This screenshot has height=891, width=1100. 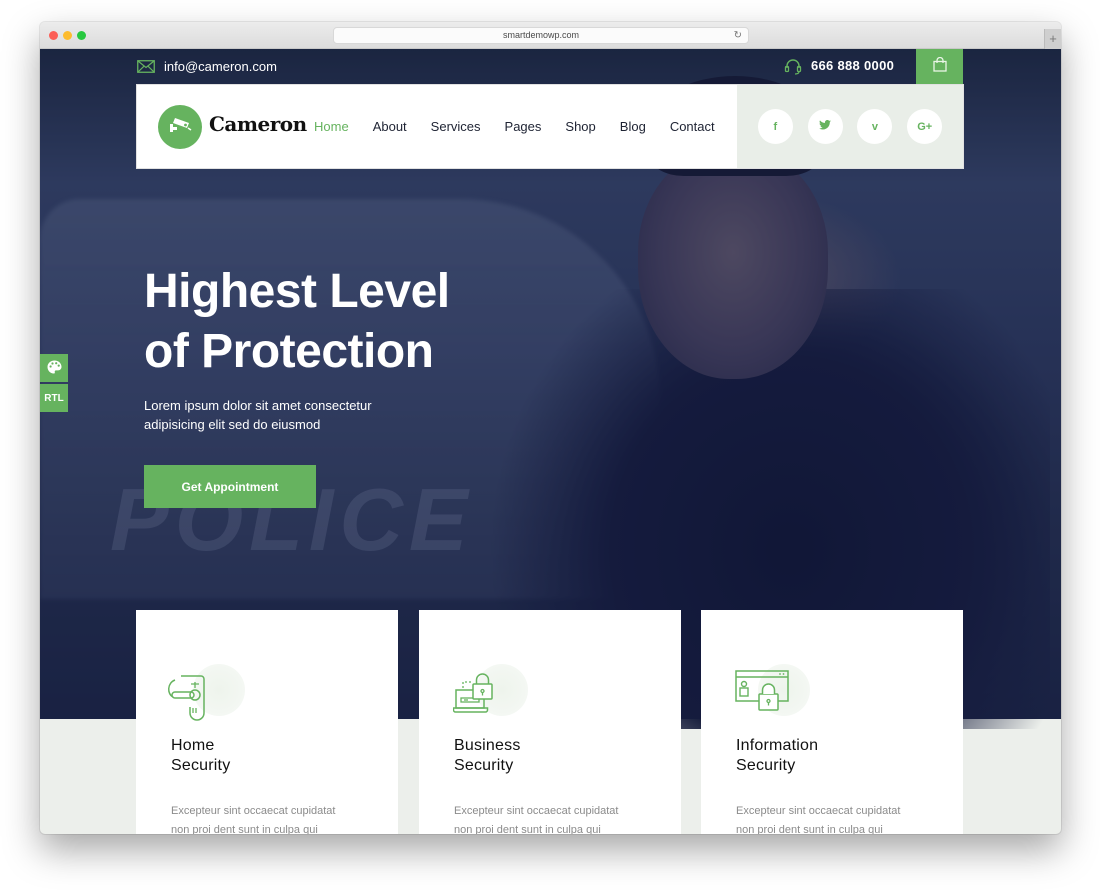 I want to click on door-lock-icon, so click(x=188, y=699).